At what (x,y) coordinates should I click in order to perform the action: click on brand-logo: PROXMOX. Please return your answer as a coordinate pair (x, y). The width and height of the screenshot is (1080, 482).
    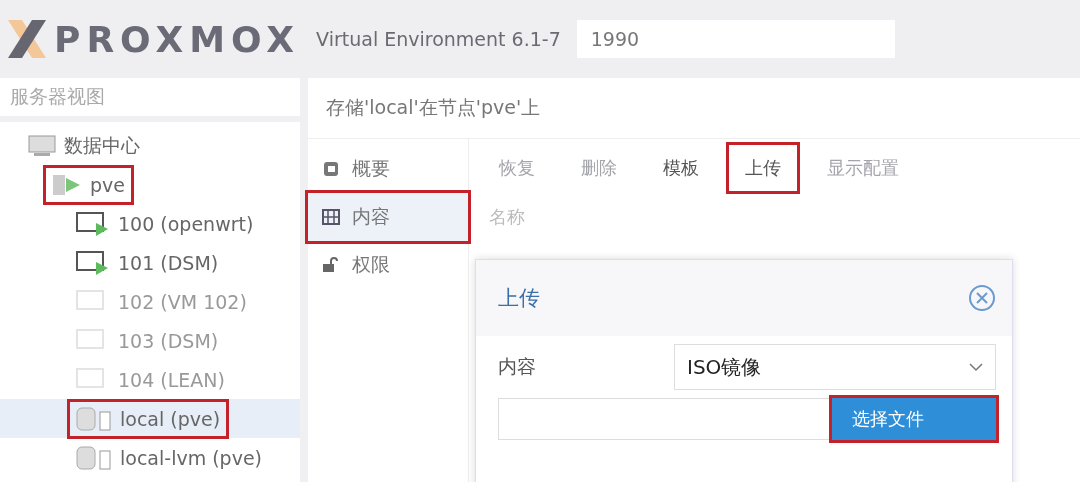
    Looking at the image, I should click on (177, 39).